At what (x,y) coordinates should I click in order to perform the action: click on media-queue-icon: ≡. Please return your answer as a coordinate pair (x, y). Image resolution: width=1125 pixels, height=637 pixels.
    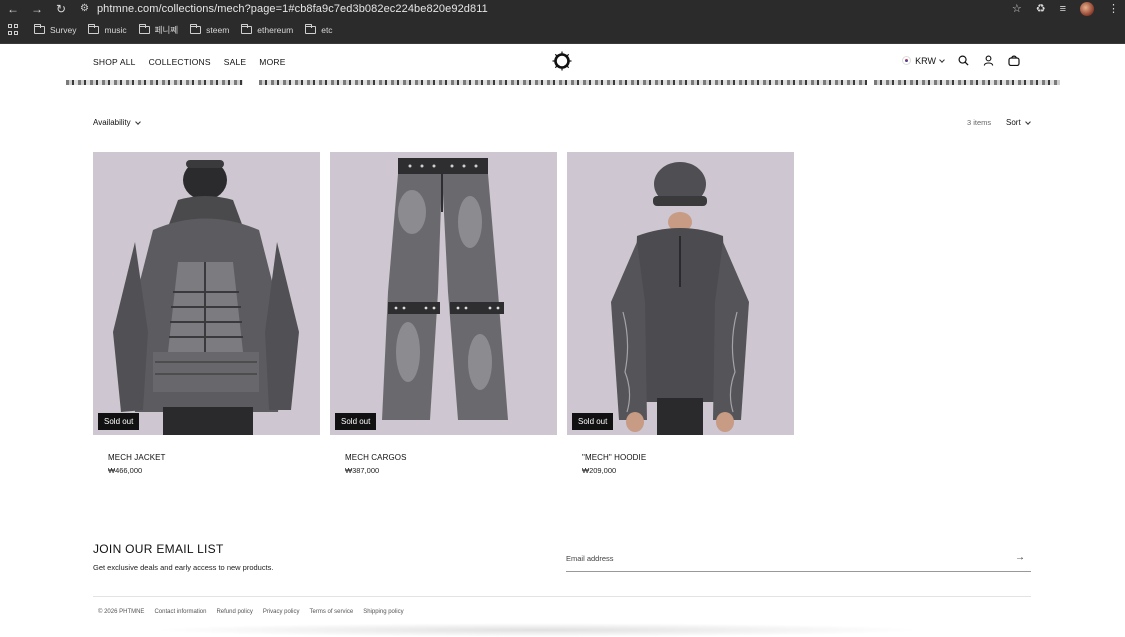
    Looking at the image, I should click on (1063, 9).